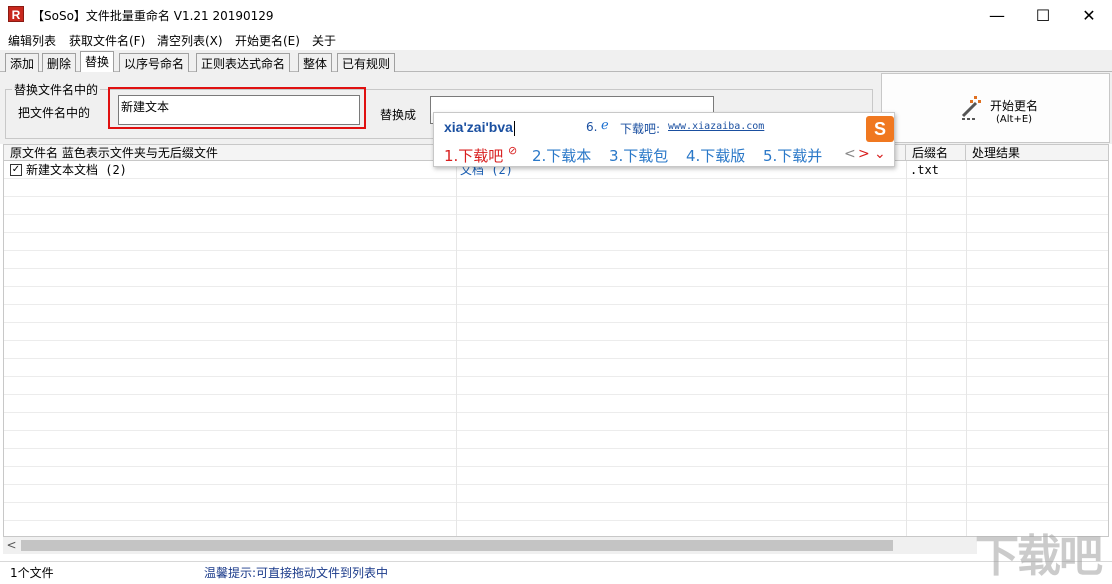 Image resolution: width=1112 pixels, height=584 pixels. Describe the element at coordinates (924, 170) in the screenshot. I see `cell-extension: .txt` at that location.